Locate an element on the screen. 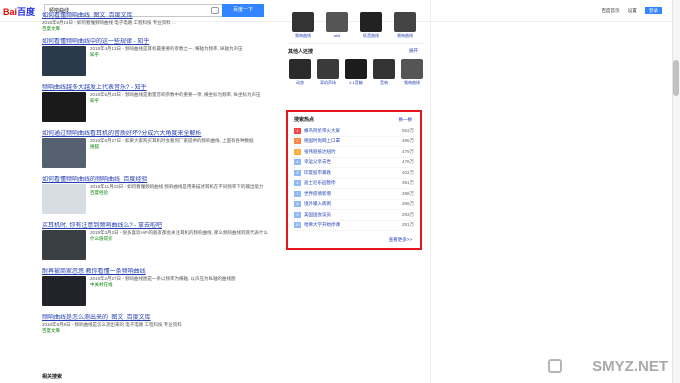 This screenshot has width=680, height=383. hot-item: 4 幸运父亲去世 476万 is located at coordinates (354, 163).